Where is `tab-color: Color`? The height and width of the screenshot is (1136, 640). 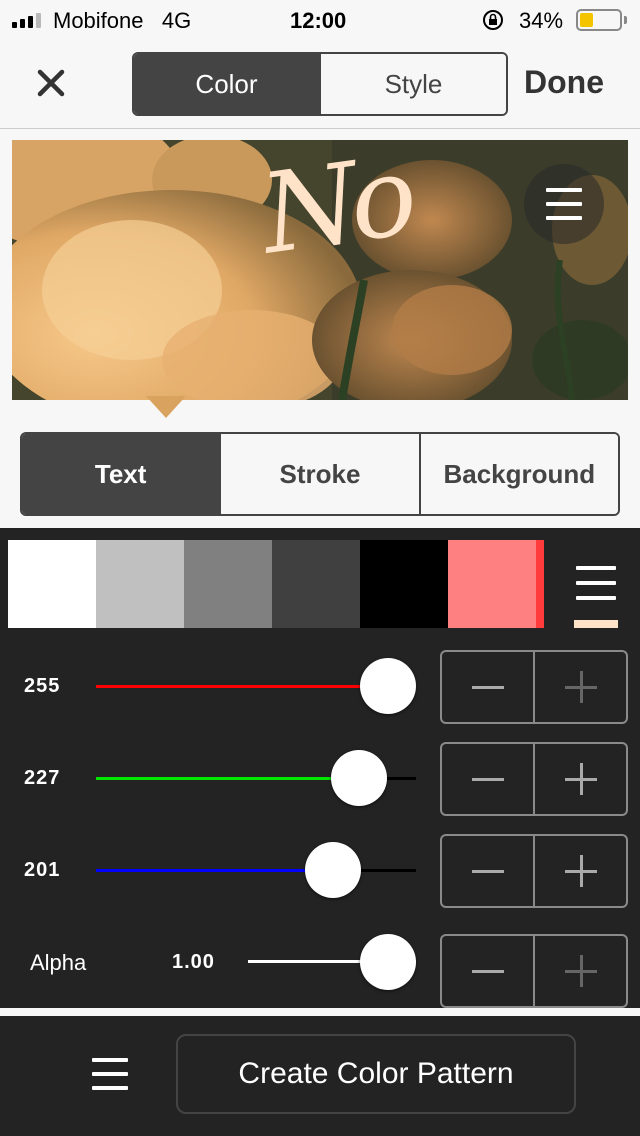
tab-color: Color is located at coordinates (226, 84).